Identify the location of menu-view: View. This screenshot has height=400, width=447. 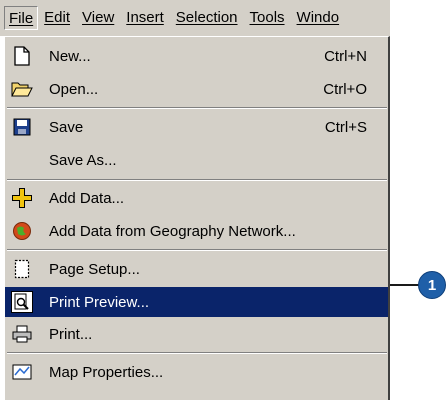
(98, 18).